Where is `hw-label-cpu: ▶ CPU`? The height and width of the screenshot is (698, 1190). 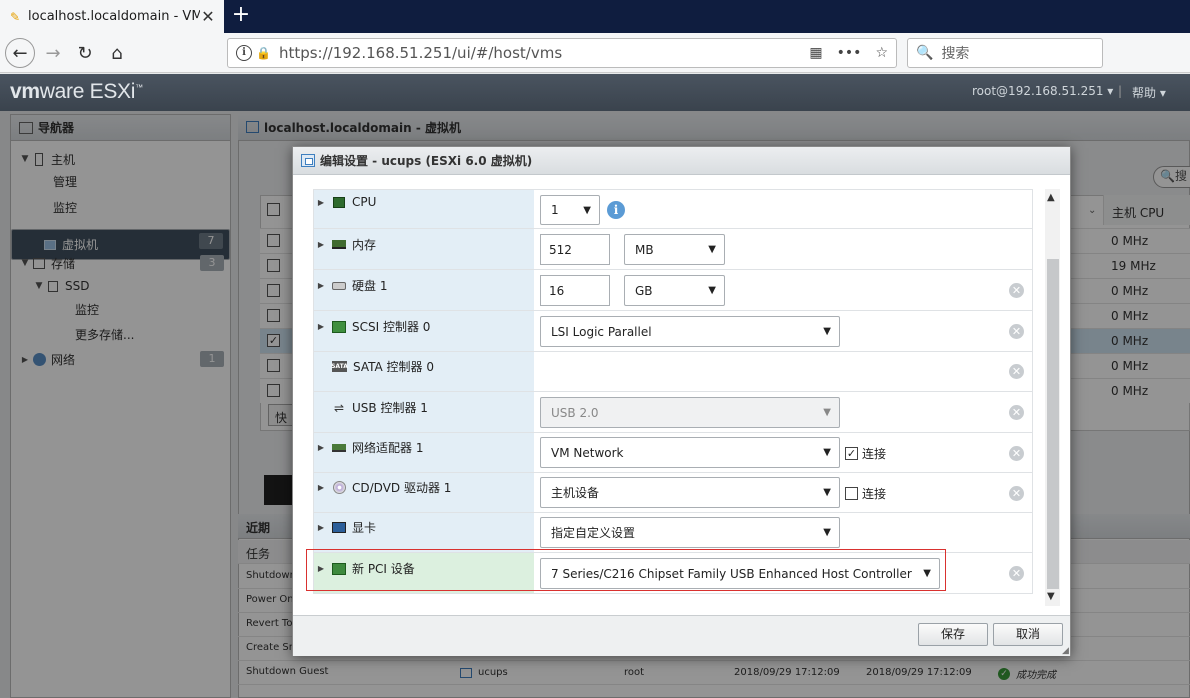
hw-label-cpu: ▶ CPU is located at coordinates (346, 202).